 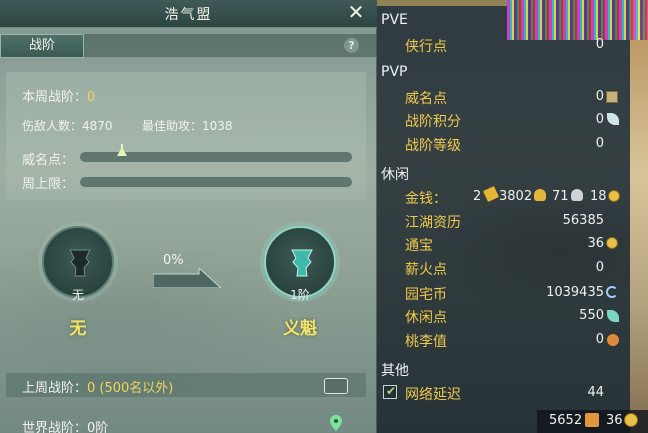 What do you see at coordinates (433, 395) in the screenshot?
I see `latency-label: 网络延迟` at bounding box center [433, 395].